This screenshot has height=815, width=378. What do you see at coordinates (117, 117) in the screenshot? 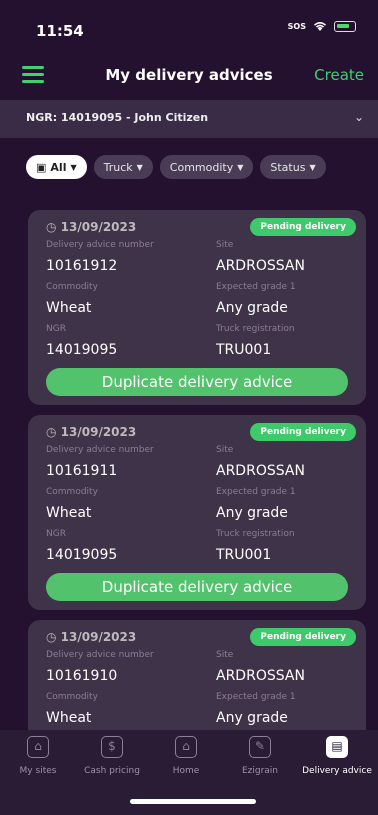
I see `ngr-selector-label: NGR: 14019095 - John Citizen` at bounding box center [117, 117].